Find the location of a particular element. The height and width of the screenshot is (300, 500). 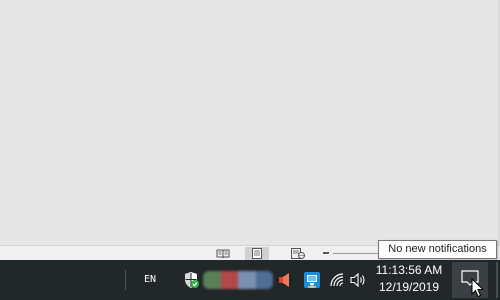

print-layout-icon is located at coordinates (257, 253).